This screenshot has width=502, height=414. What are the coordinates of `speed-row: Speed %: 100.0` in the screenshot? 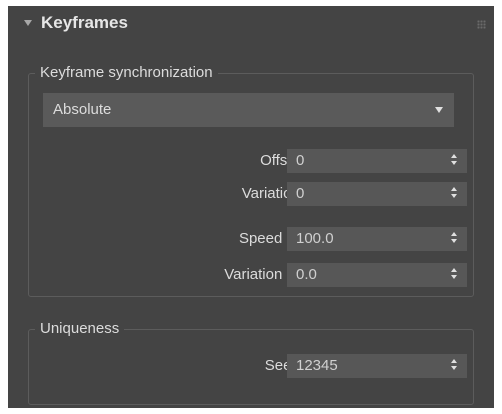 It's located at (252, 239).